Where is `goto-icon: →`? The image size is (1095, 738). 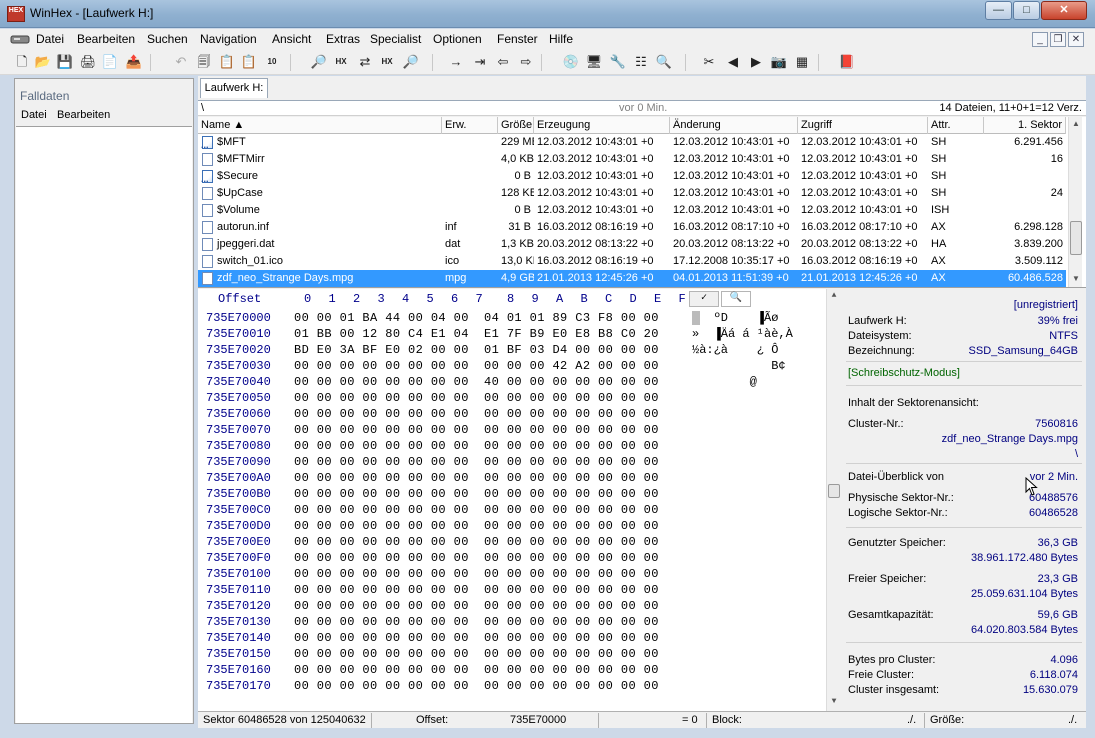 goto-icon: → is located at coordinates (456, 62).